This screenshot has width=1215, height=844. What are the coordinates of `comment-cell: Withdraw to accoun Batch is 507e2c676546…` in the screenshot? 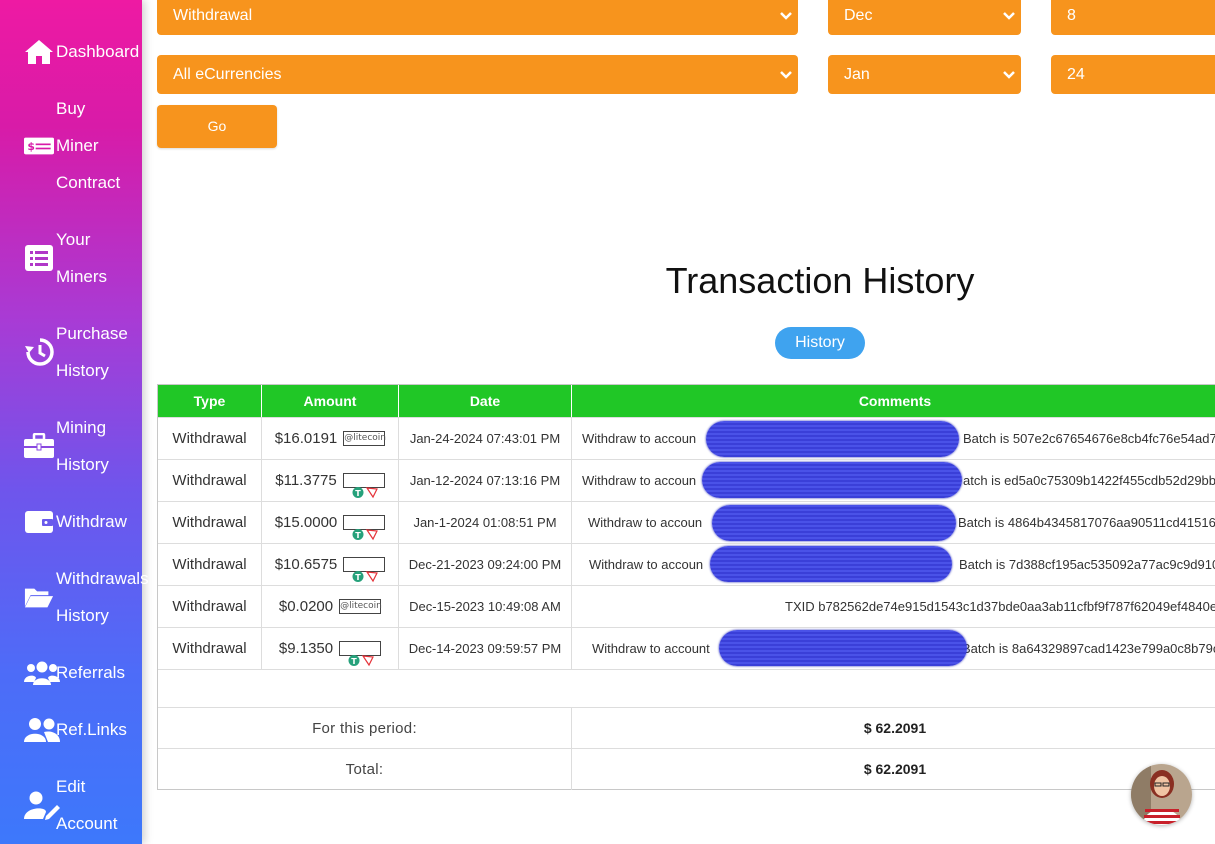 It's located at (893, 438).